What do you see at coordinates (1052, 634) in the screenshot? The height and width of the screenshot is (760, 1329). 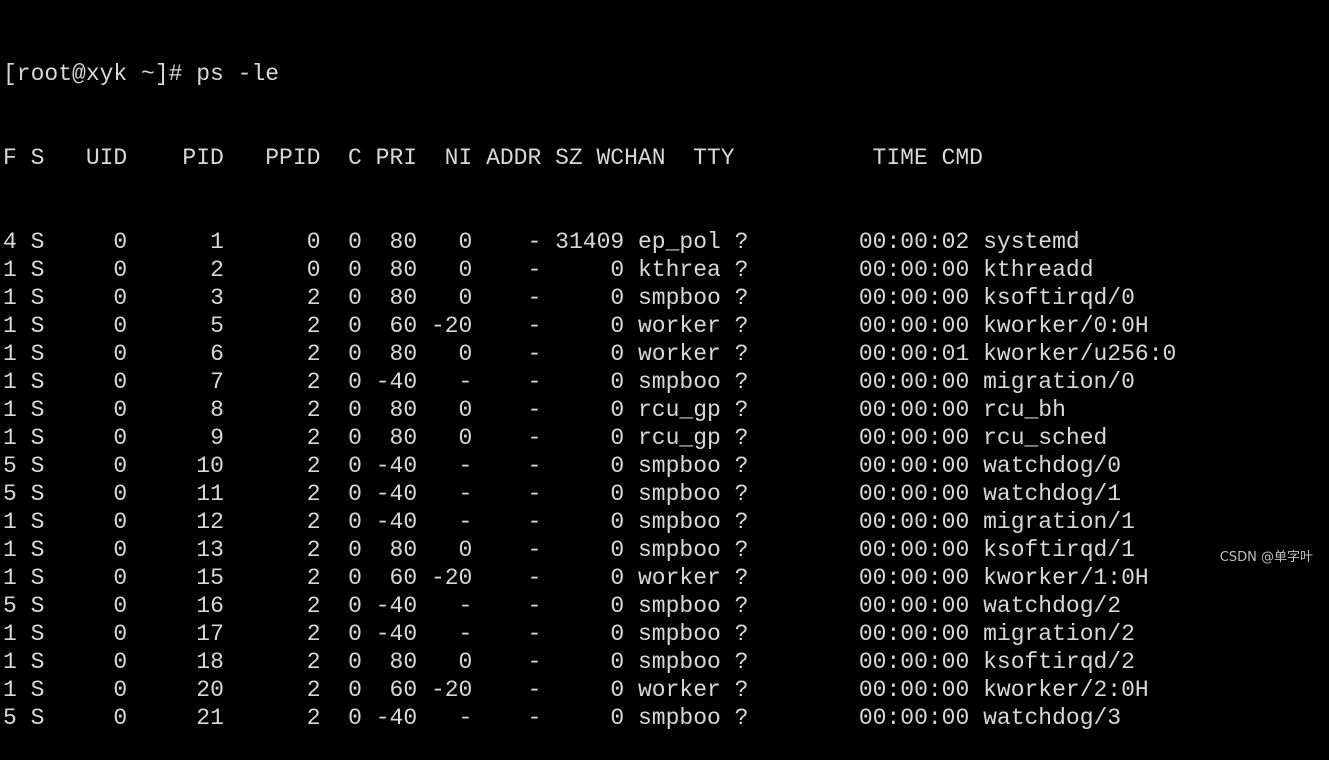 I see `cell-cmd: migration/2` at bounding box center [1052, 634].